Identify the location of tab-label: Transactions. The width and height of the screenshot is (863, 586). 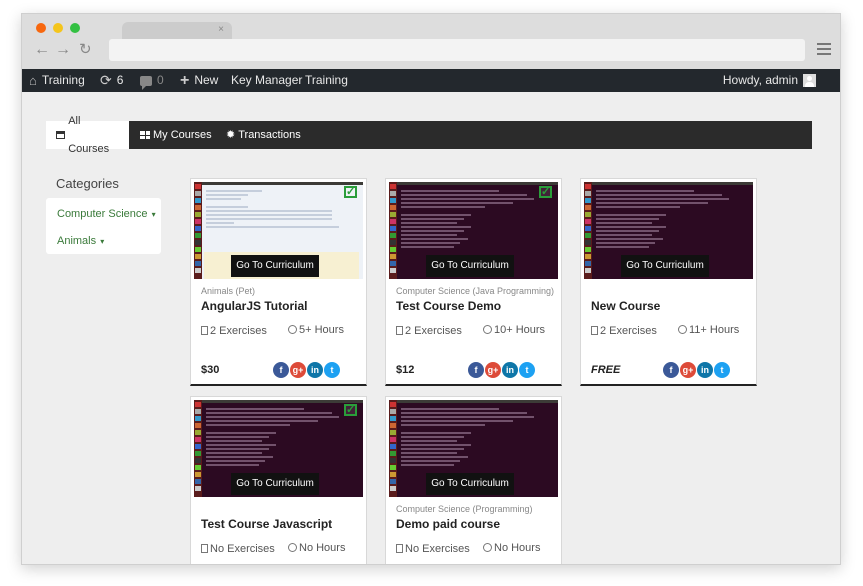
(269, 135).